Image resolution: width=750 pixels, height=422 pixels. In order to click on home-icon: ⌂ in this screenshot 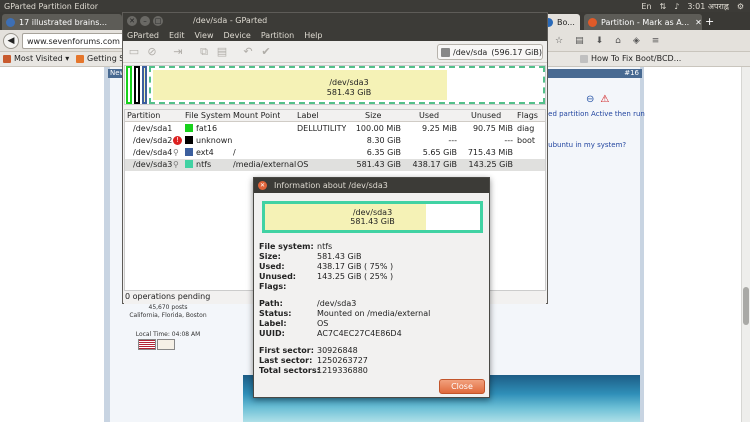, I will do `click(618, 41)`.